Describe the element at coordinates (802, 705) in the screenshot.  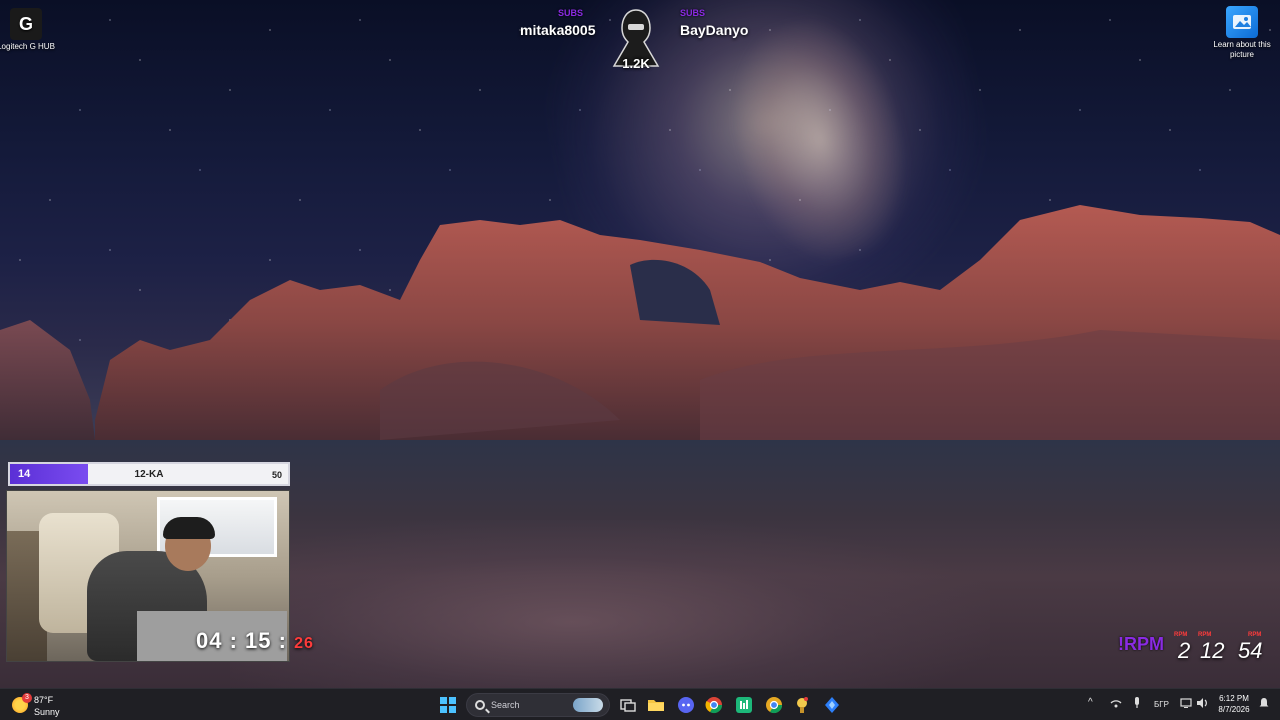
I see `game-icon` at that location.